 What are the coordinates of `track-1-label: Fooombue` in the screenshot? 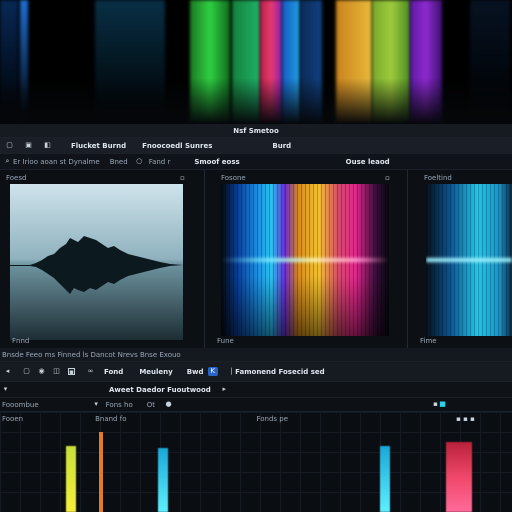 It's located at (20, 404).